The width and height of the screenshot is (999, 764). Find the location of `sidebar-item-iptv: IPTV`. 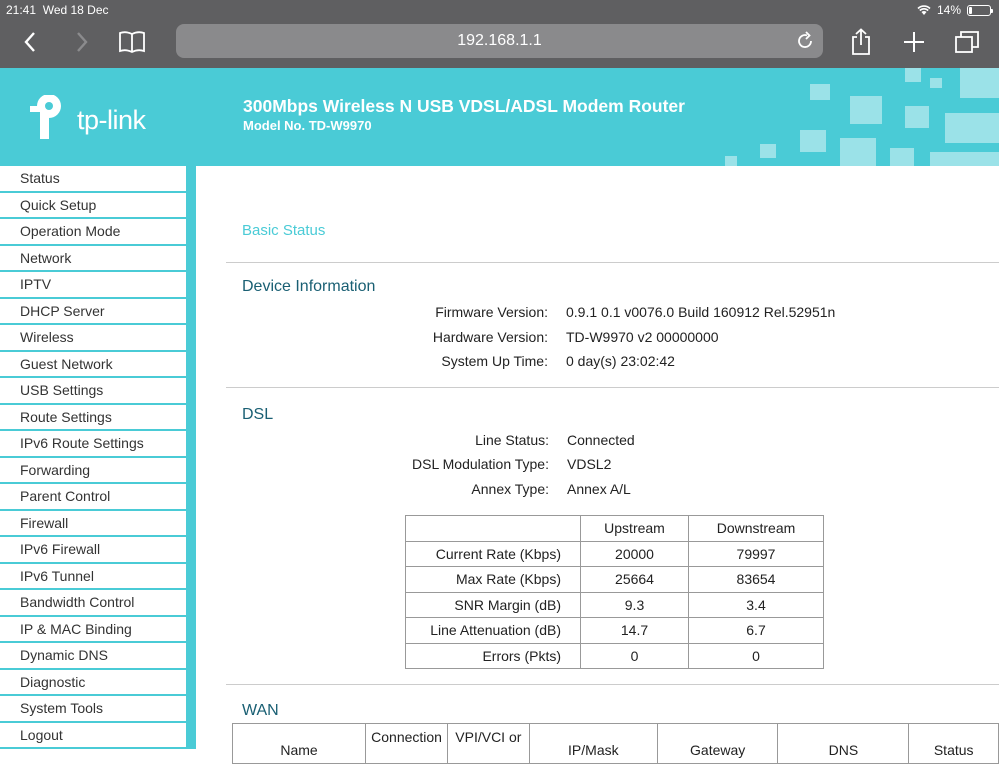

sidebar-item-iptv: IPTV is located at coordinates (93, 284).